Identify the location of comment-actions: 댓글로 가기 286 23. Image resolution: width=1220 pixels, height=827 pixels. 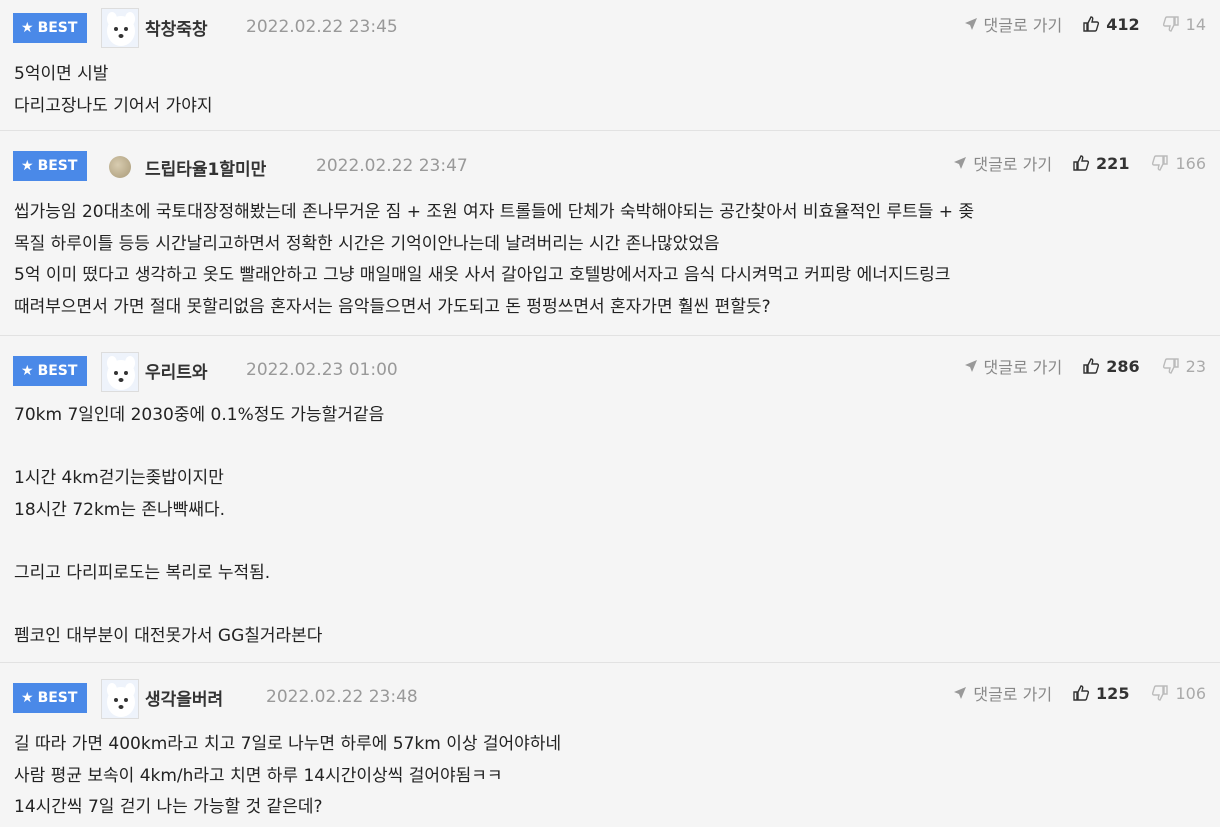
(1085, 366).